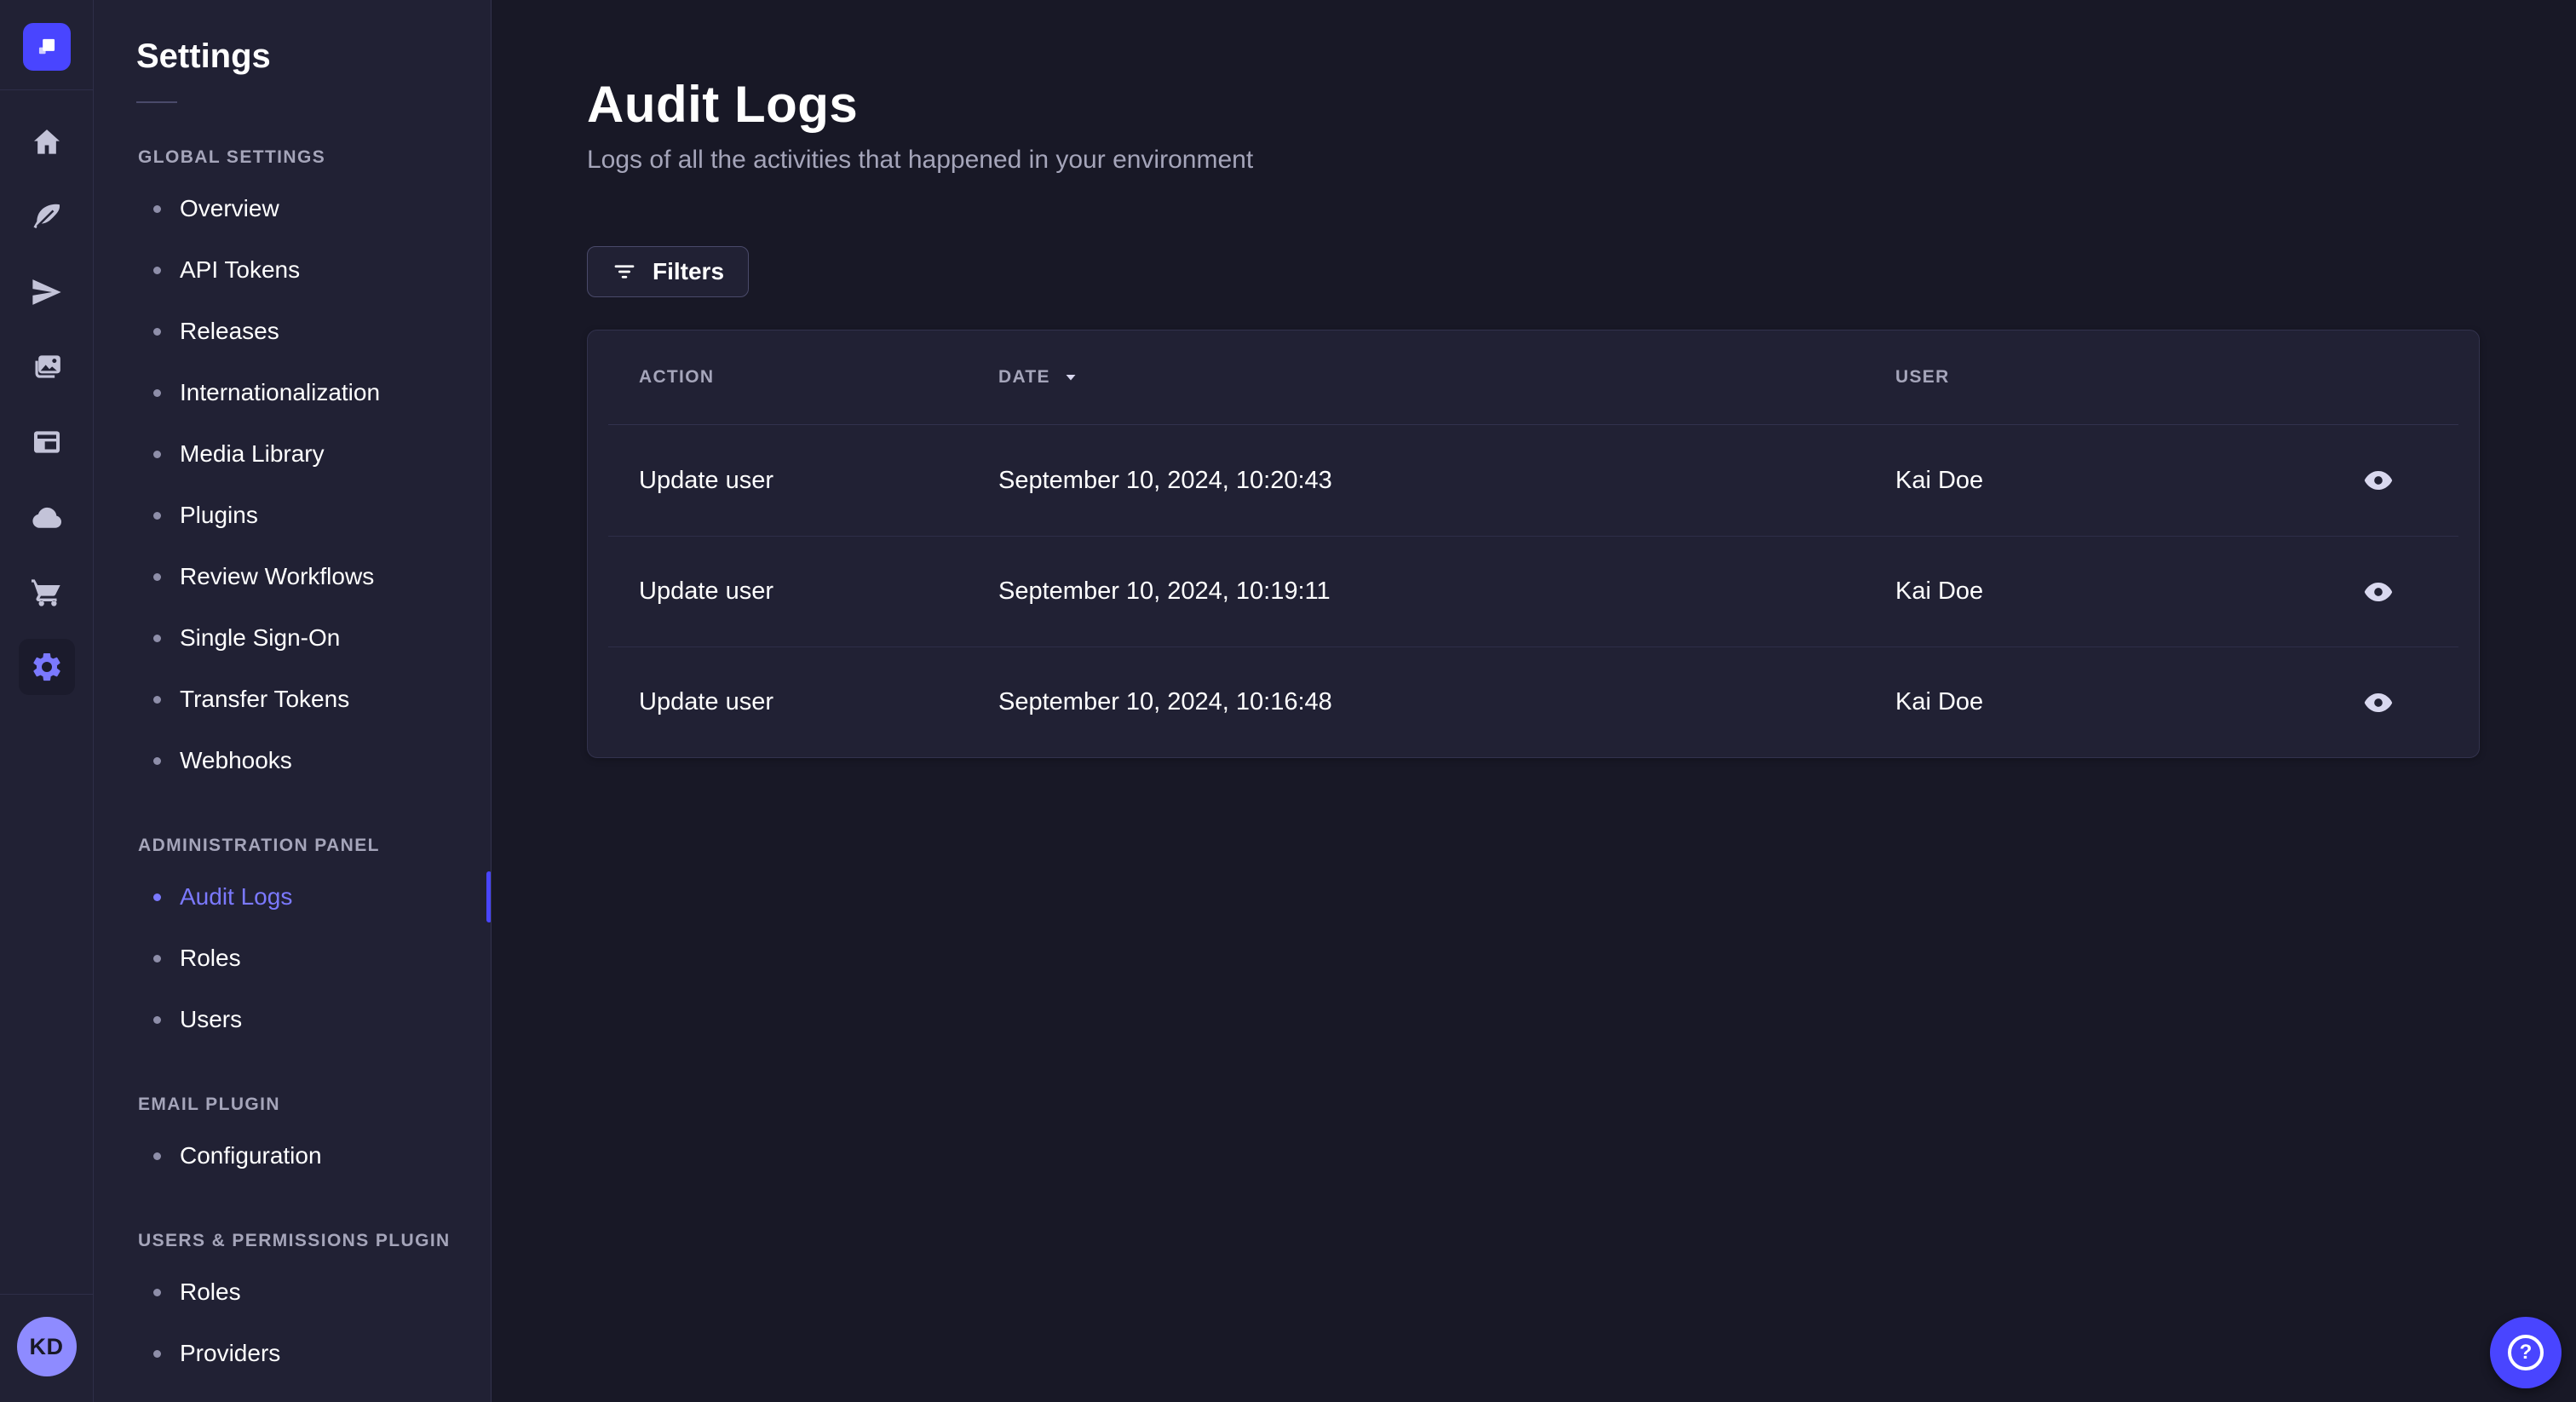 Image resolution: width=2576 pixels, height=1402 pixels. Describe the element at coordinates (1922, 377) in the screenshot. I see `column-header-user: USER` at that location.